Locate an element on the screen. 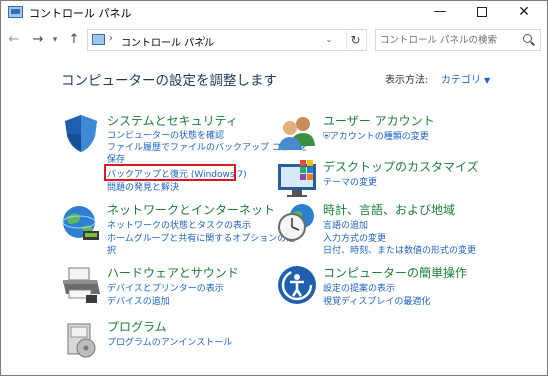  category-title: ハードウェアとサウンド is located at coordinates (173, 272).